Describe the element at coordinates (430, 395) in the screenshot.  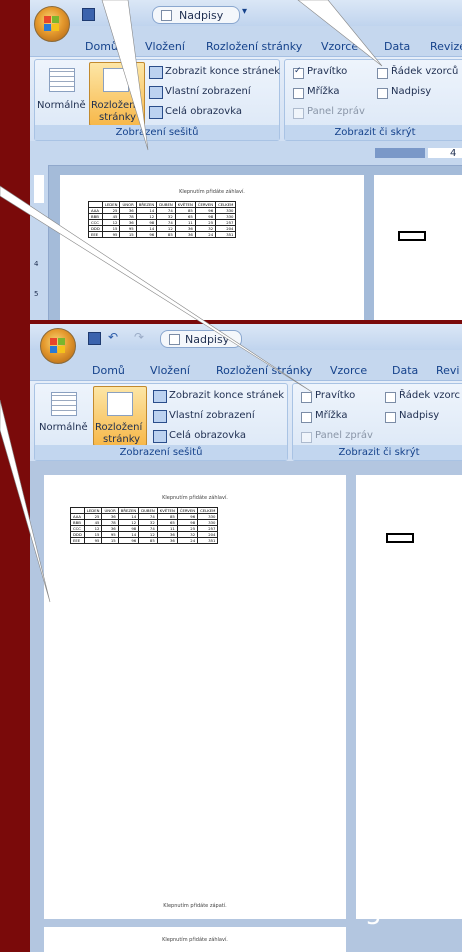
I see `formula-bar-label: Řádek vzorc` at that location.